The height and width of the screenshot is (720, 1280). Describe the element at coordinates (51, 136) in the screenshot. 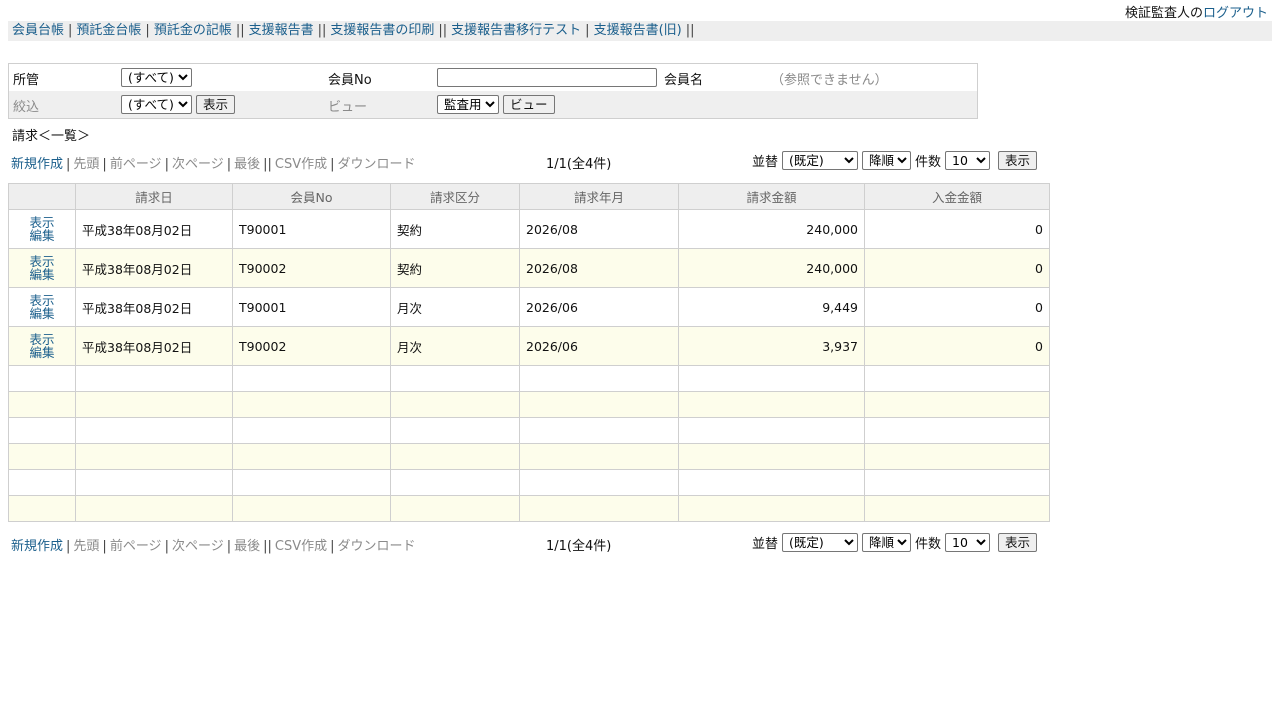

I see `list-caption: 請求＜一覧＞` at that location.